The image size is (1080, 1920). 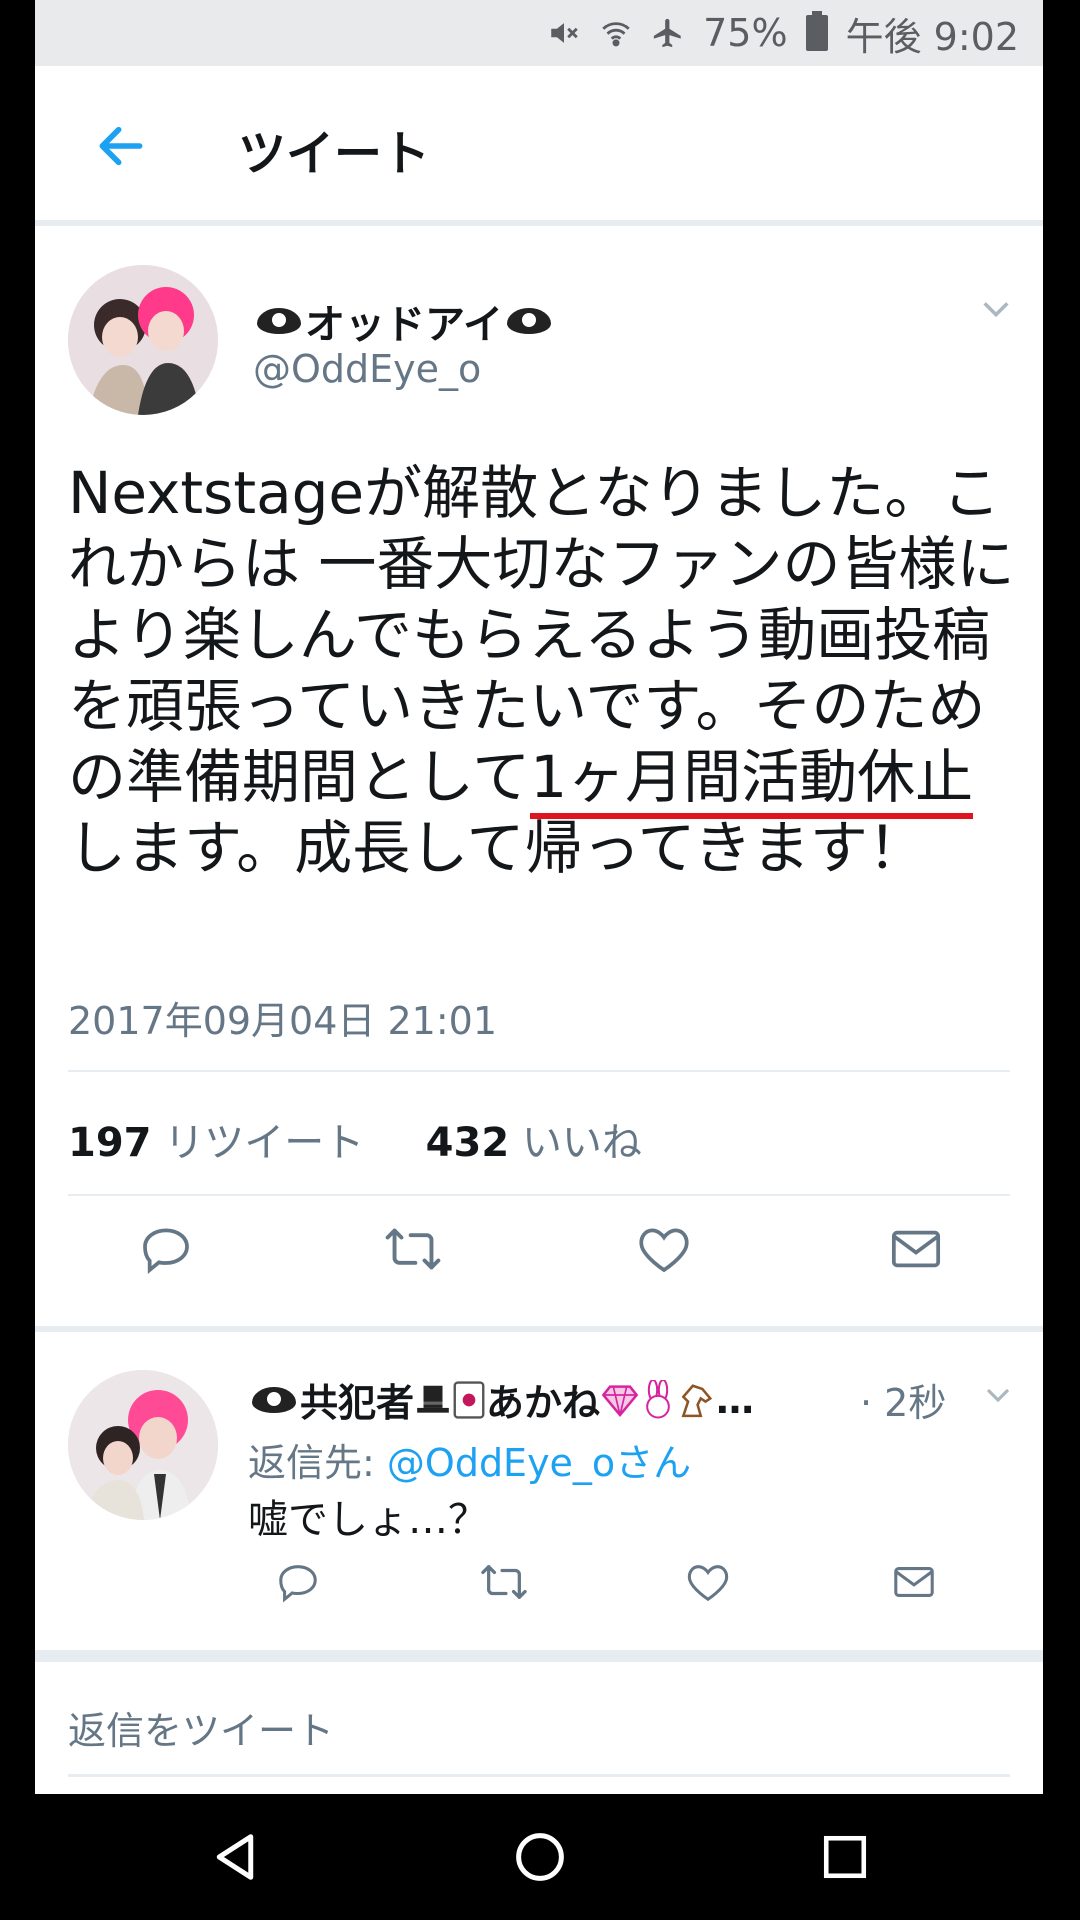 I want to click on section-divider, so click(x=539, y=1656).